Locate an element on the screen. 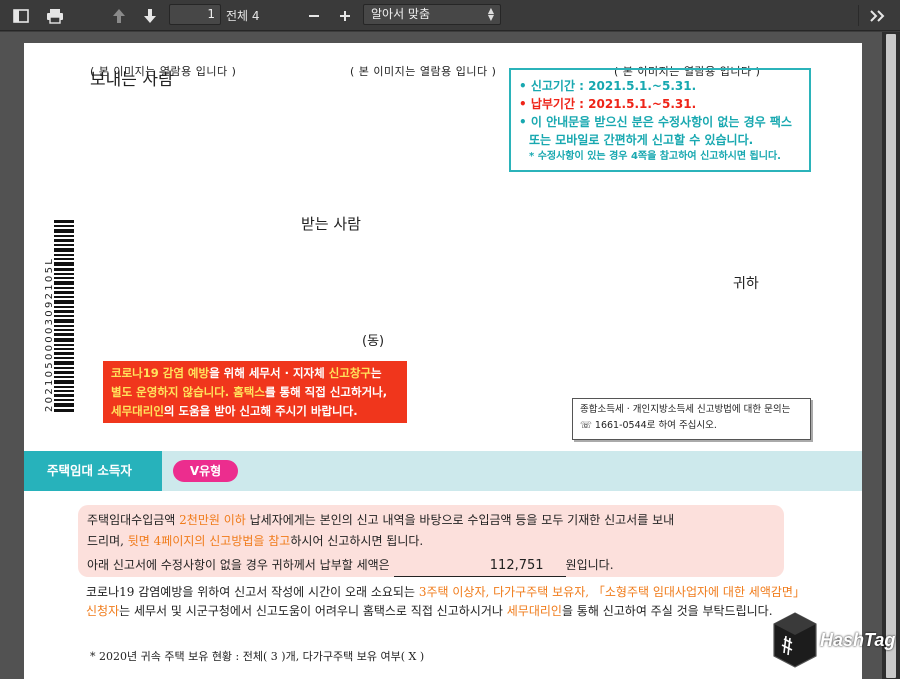 The width and height of the screenshot is (900, 679). barcode-image is located at coordinates (64, 316).